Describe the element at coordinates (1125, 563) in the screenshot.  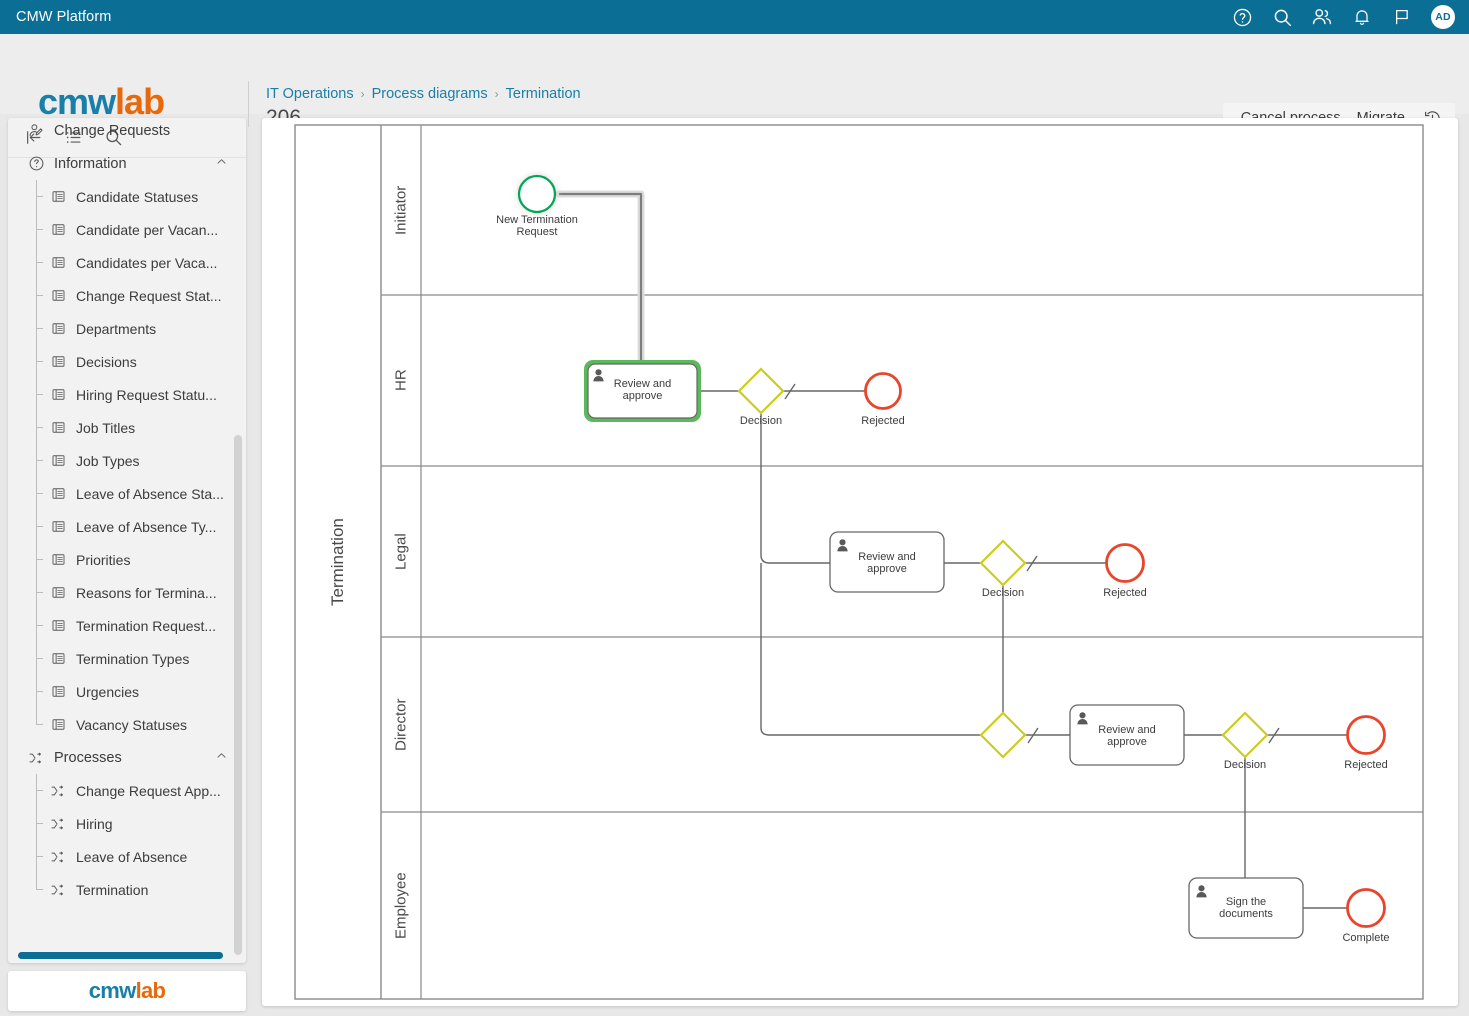
I see `node-legal-end-event` at that location.